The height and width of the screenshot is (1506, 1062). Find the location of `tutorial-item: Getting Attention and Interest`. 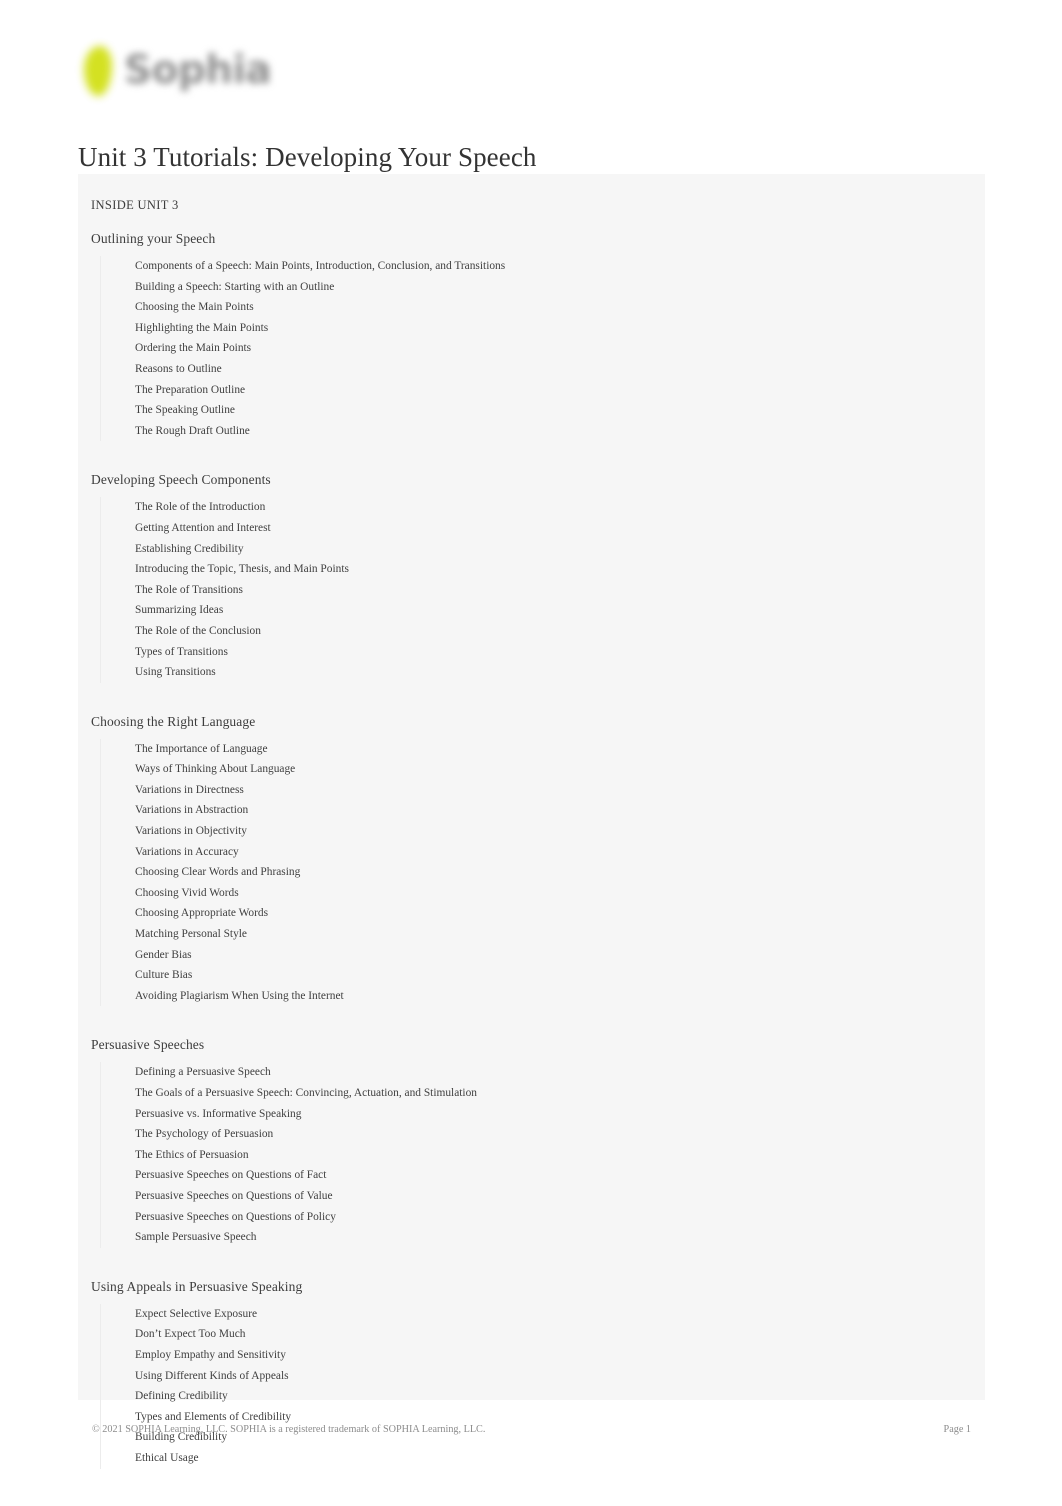

tutorial-item: Getting Attention and Interest is located at coordinates (560, 528).